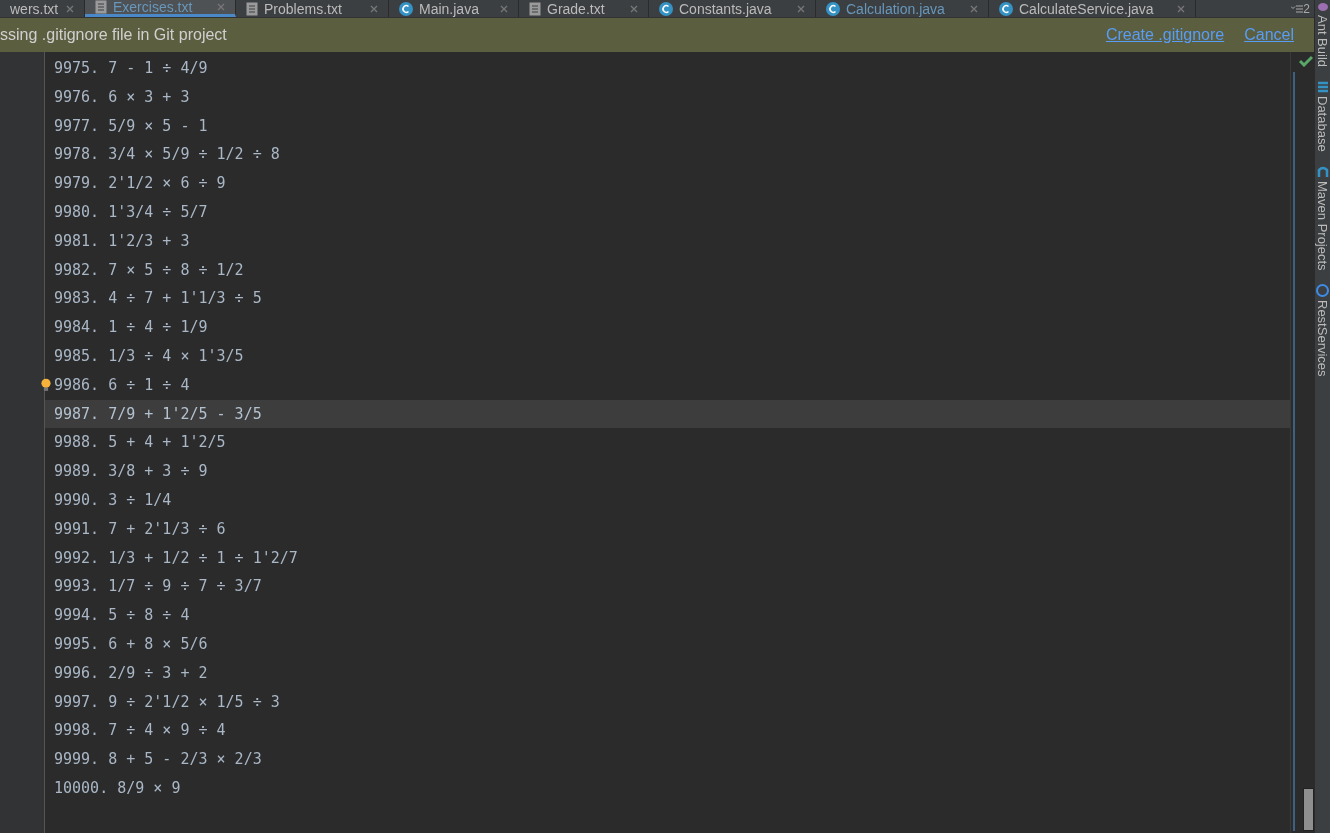 The width and height of the screenshot is (1330, 833). What do you see at coordinates (1322, 116) in the screenshot?
I see `tool-window-button: Database` at bounding box center [1322, 116].